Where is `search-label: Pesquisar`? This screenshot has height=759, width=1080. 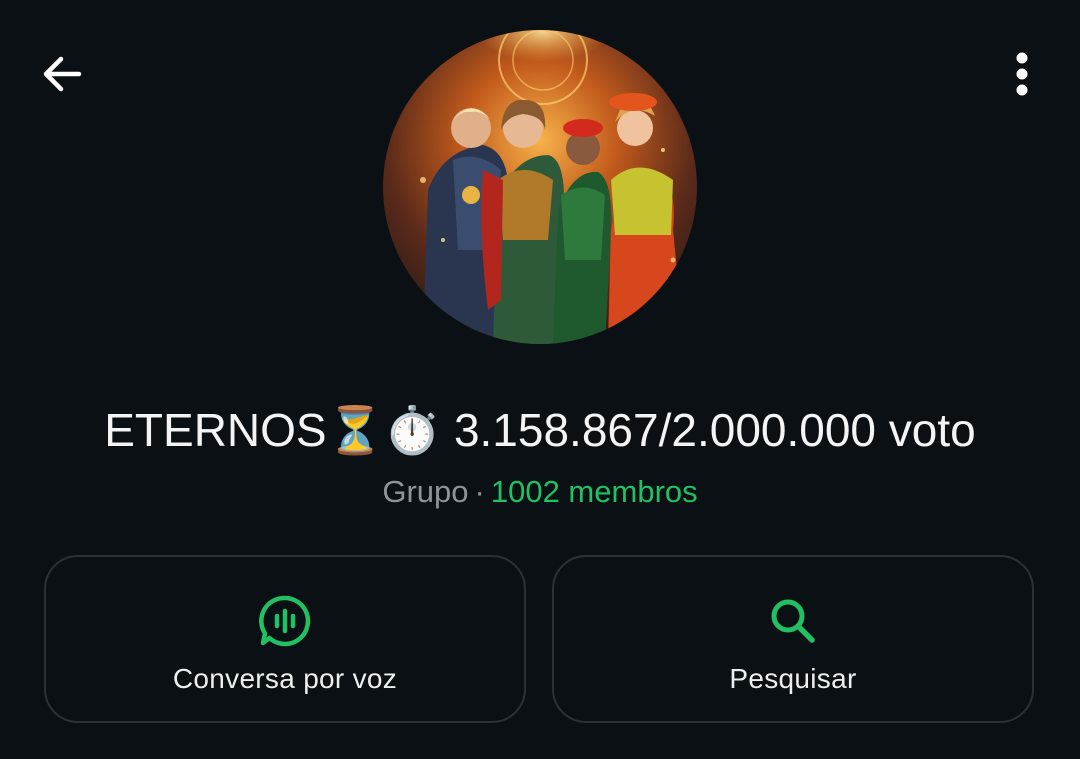
search-label: Pesquisar is located at coordinates (793, 678).